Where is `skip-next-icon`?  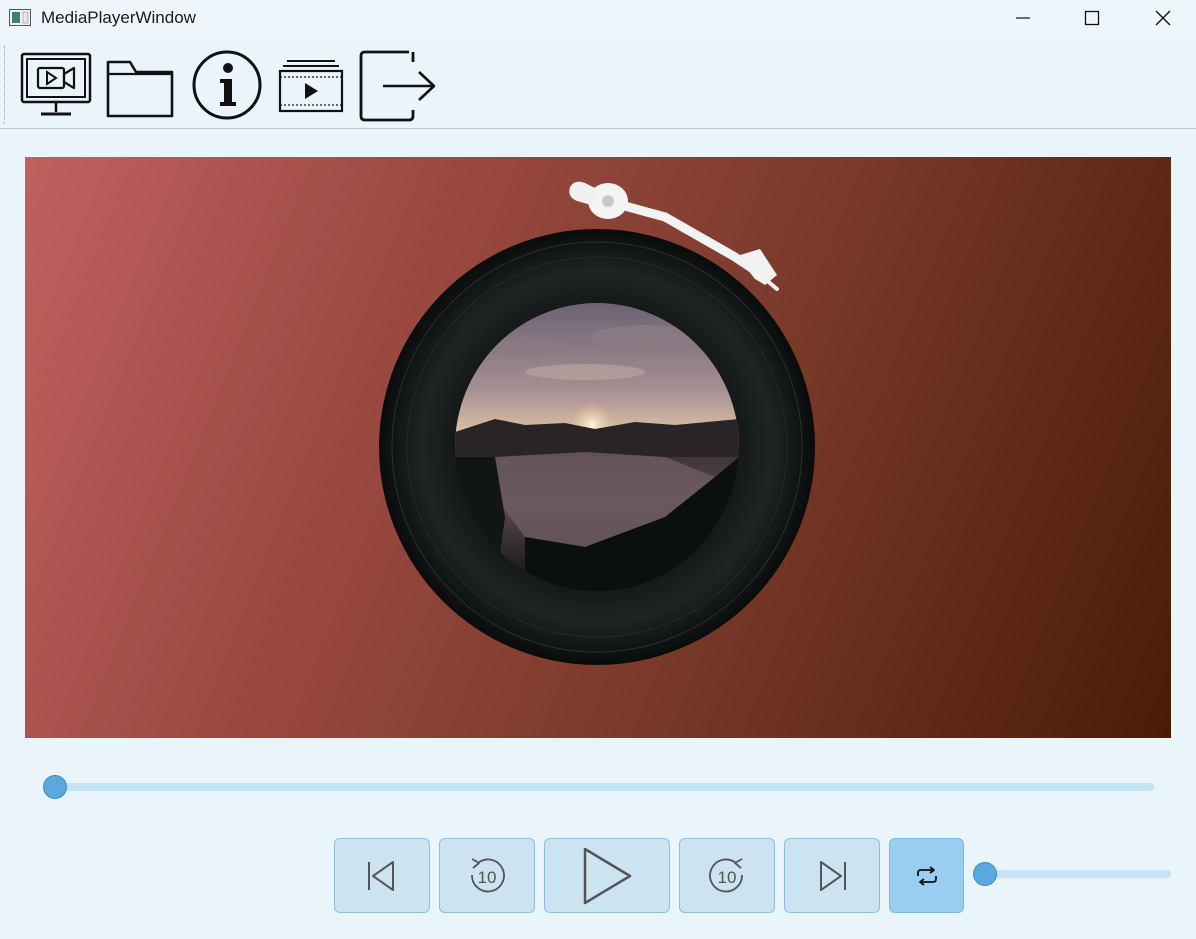
skip-next-icon is located at coordinates (833, 875).